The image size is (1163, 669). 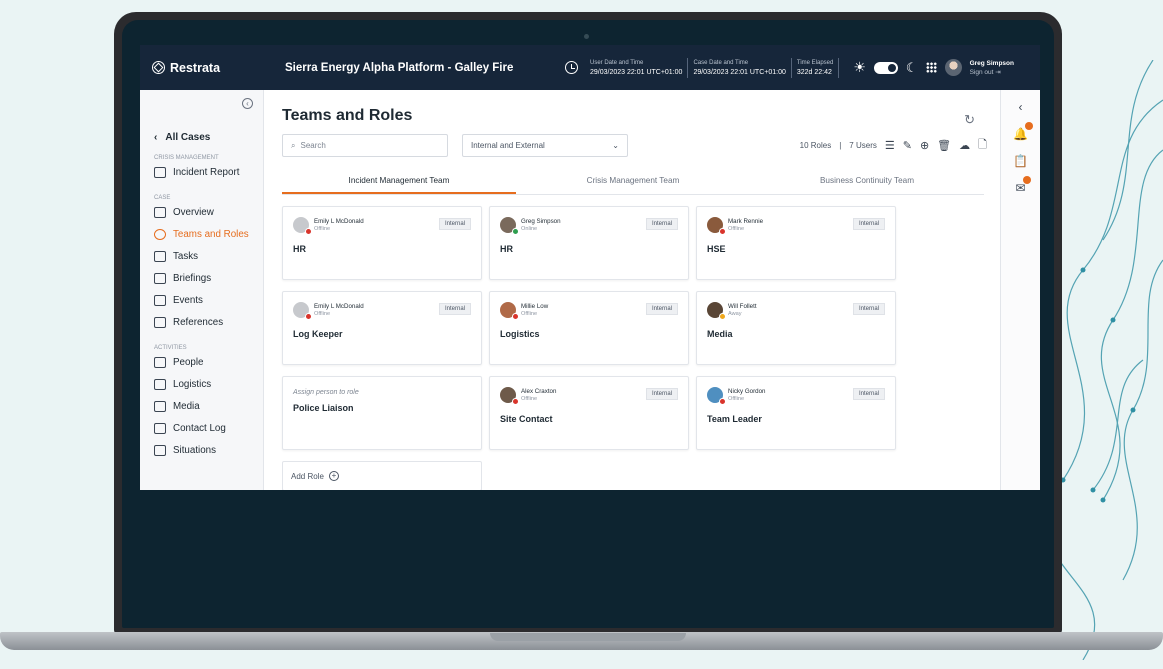 What do you see at coordinates (208, 450) in the screenshot?
I see `sidebar-item-situations: Situations` at bounding box center [208, 450].